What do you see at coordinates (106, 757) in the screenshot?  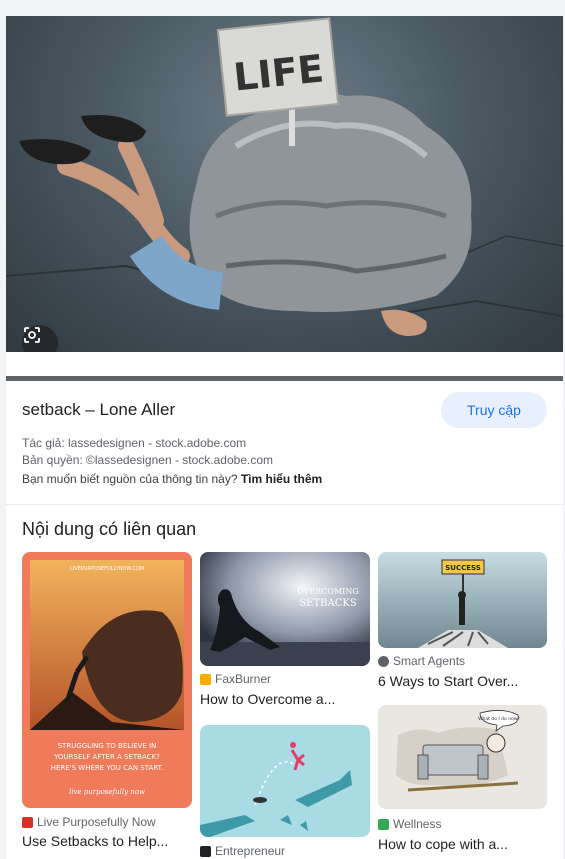 I see `tile-image-text: YOURSELF AFTER A SETBACK?` at bounding box center [106, 757].